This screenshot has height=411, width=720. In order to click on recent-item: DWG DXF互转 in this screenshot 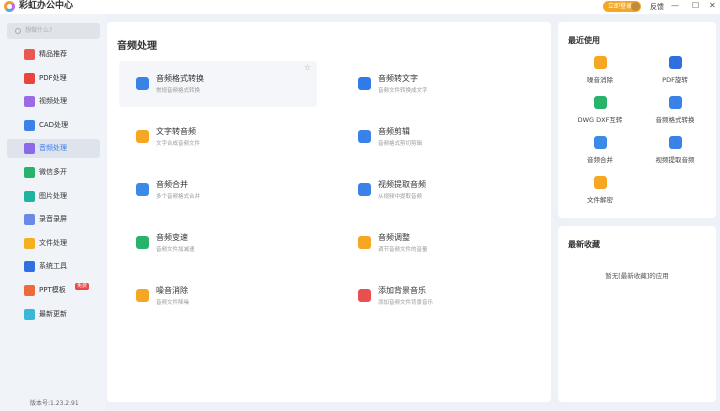, I will do `click(600, 110)`.